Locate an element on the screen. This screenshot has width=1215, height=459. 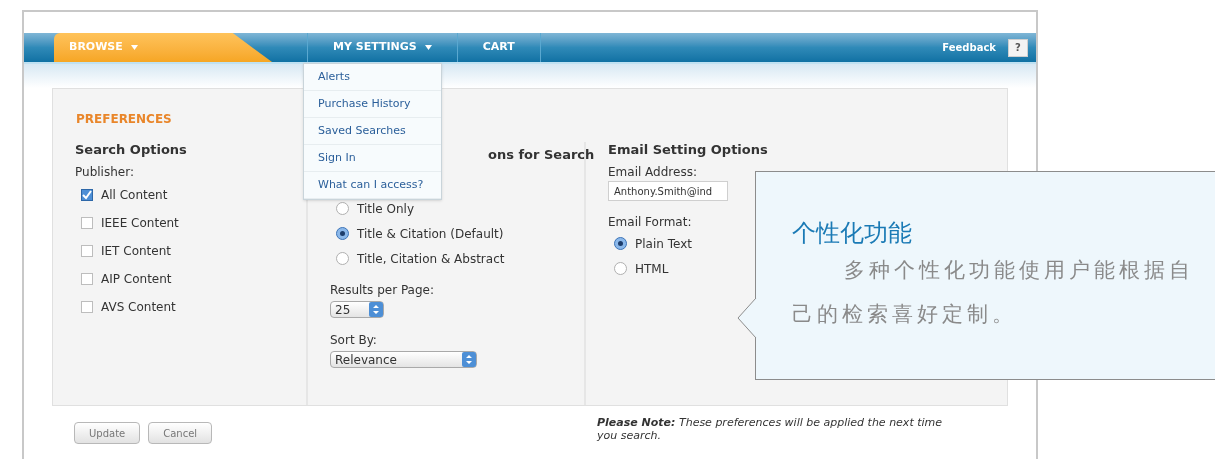
section-title: PREFERENCES is located at coordinates (124, 119).